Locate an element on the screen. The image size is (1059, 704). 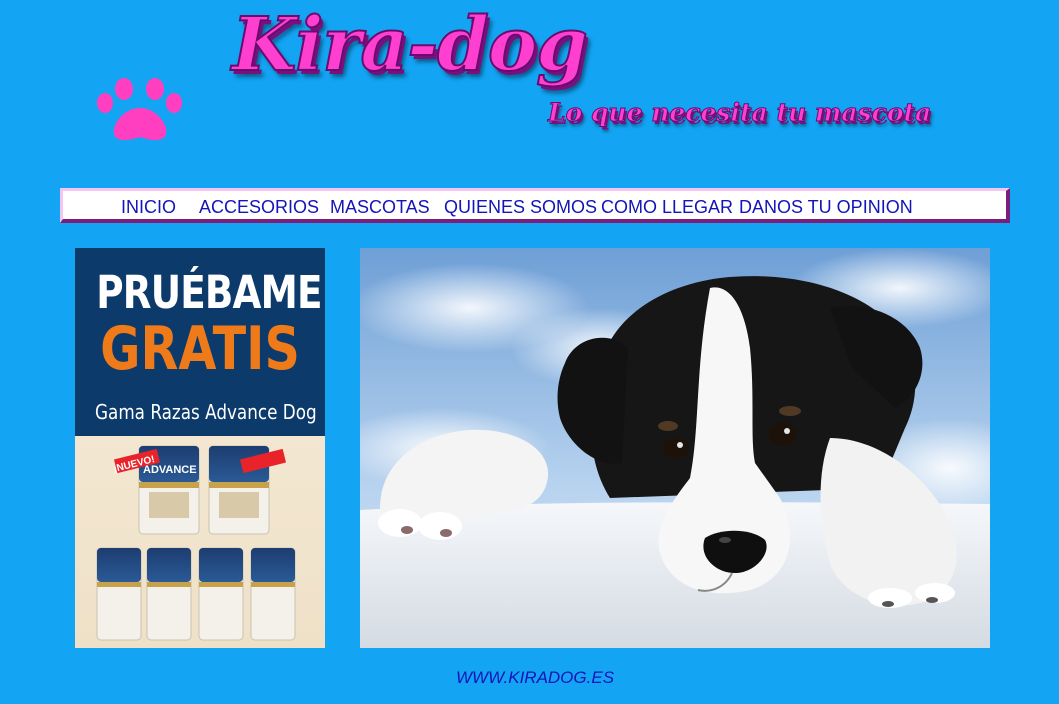
paw-icon is located at coordinates (139, 109).